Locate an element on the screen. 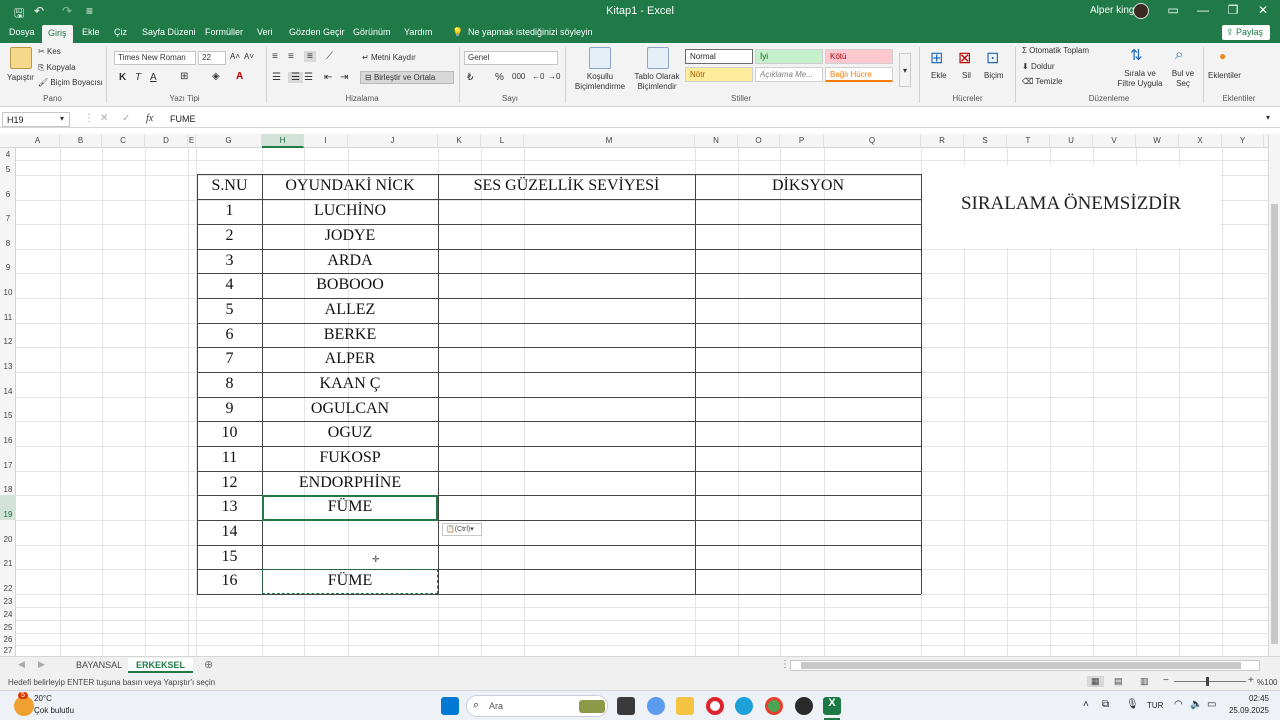 The width and height of the screenshot is (1280, 720). sheet-tab-erkeksel: ERKEKSEL is located at coordinates (161, 665).